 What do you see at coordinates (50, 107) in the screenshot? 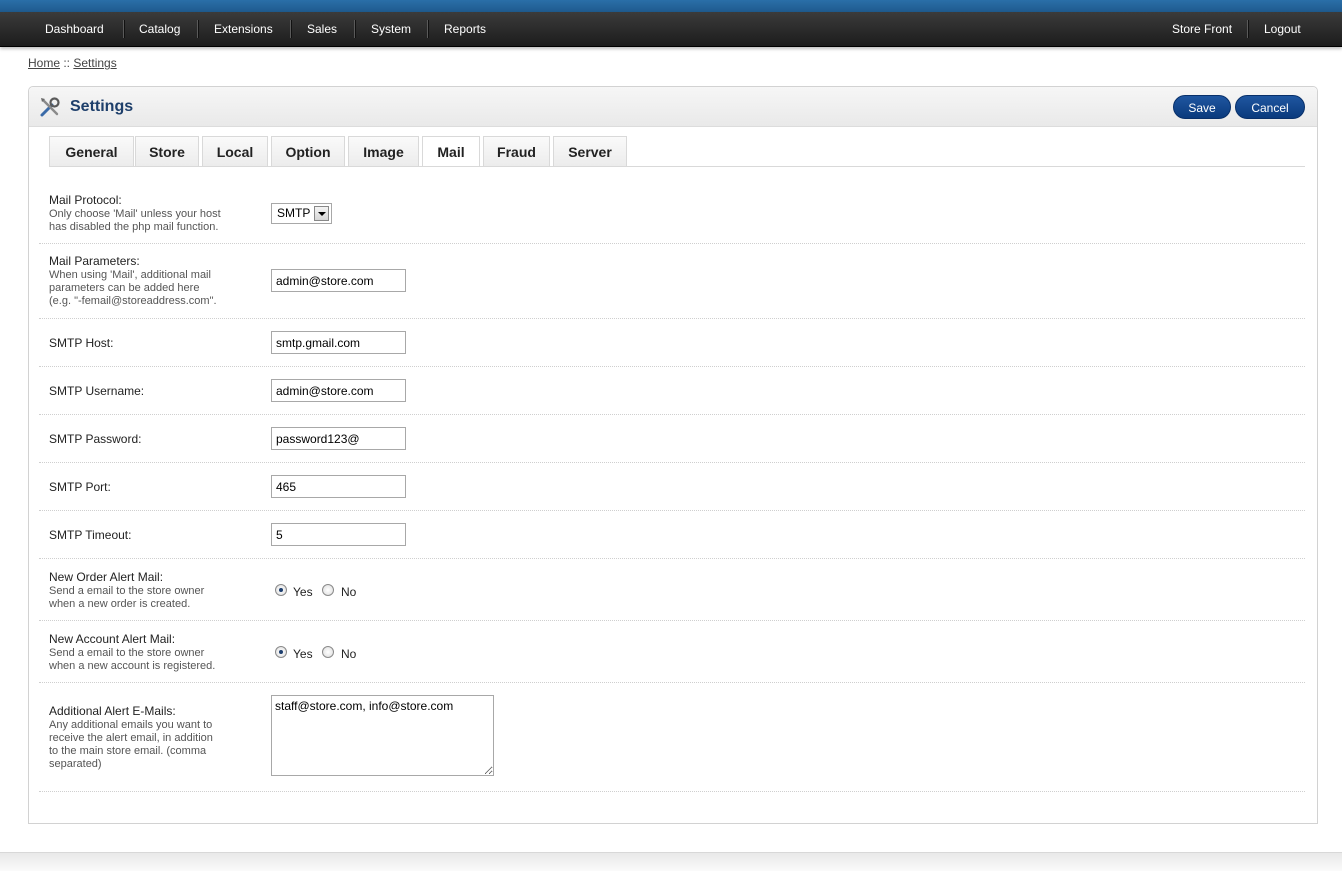
I see `tools-icon` at bounding box center [50, 107].